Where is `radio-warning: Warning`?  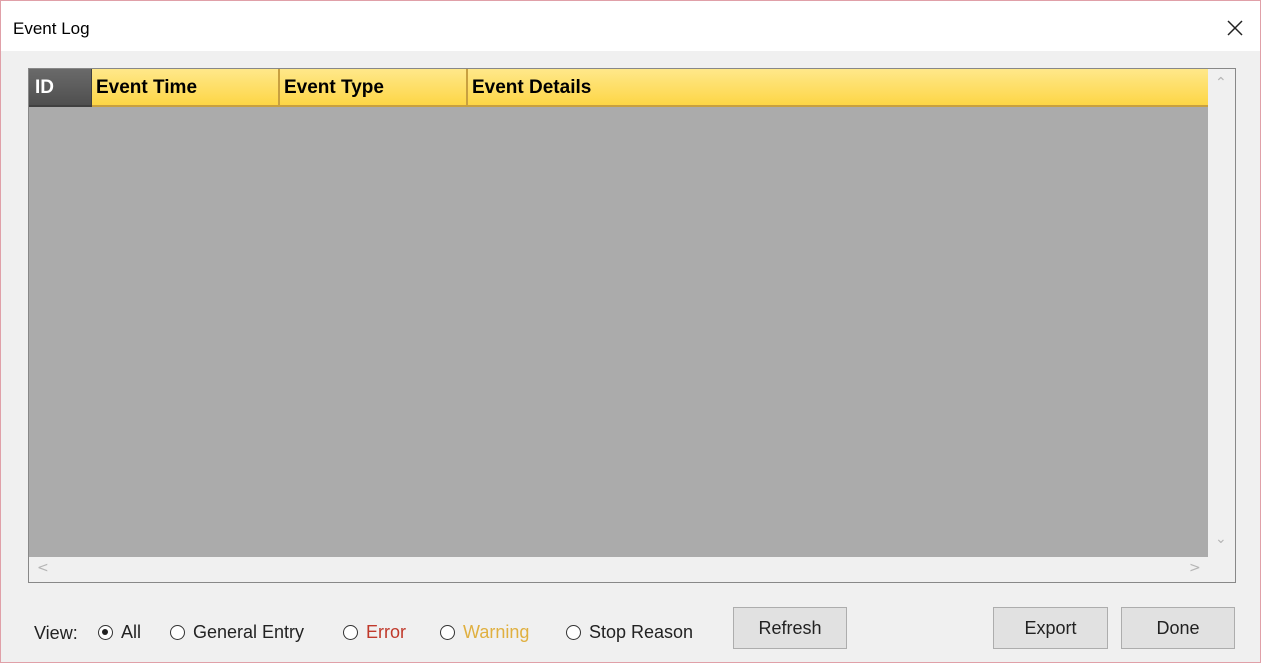 radio-warning: Warning is located at coordinates (484, 632).